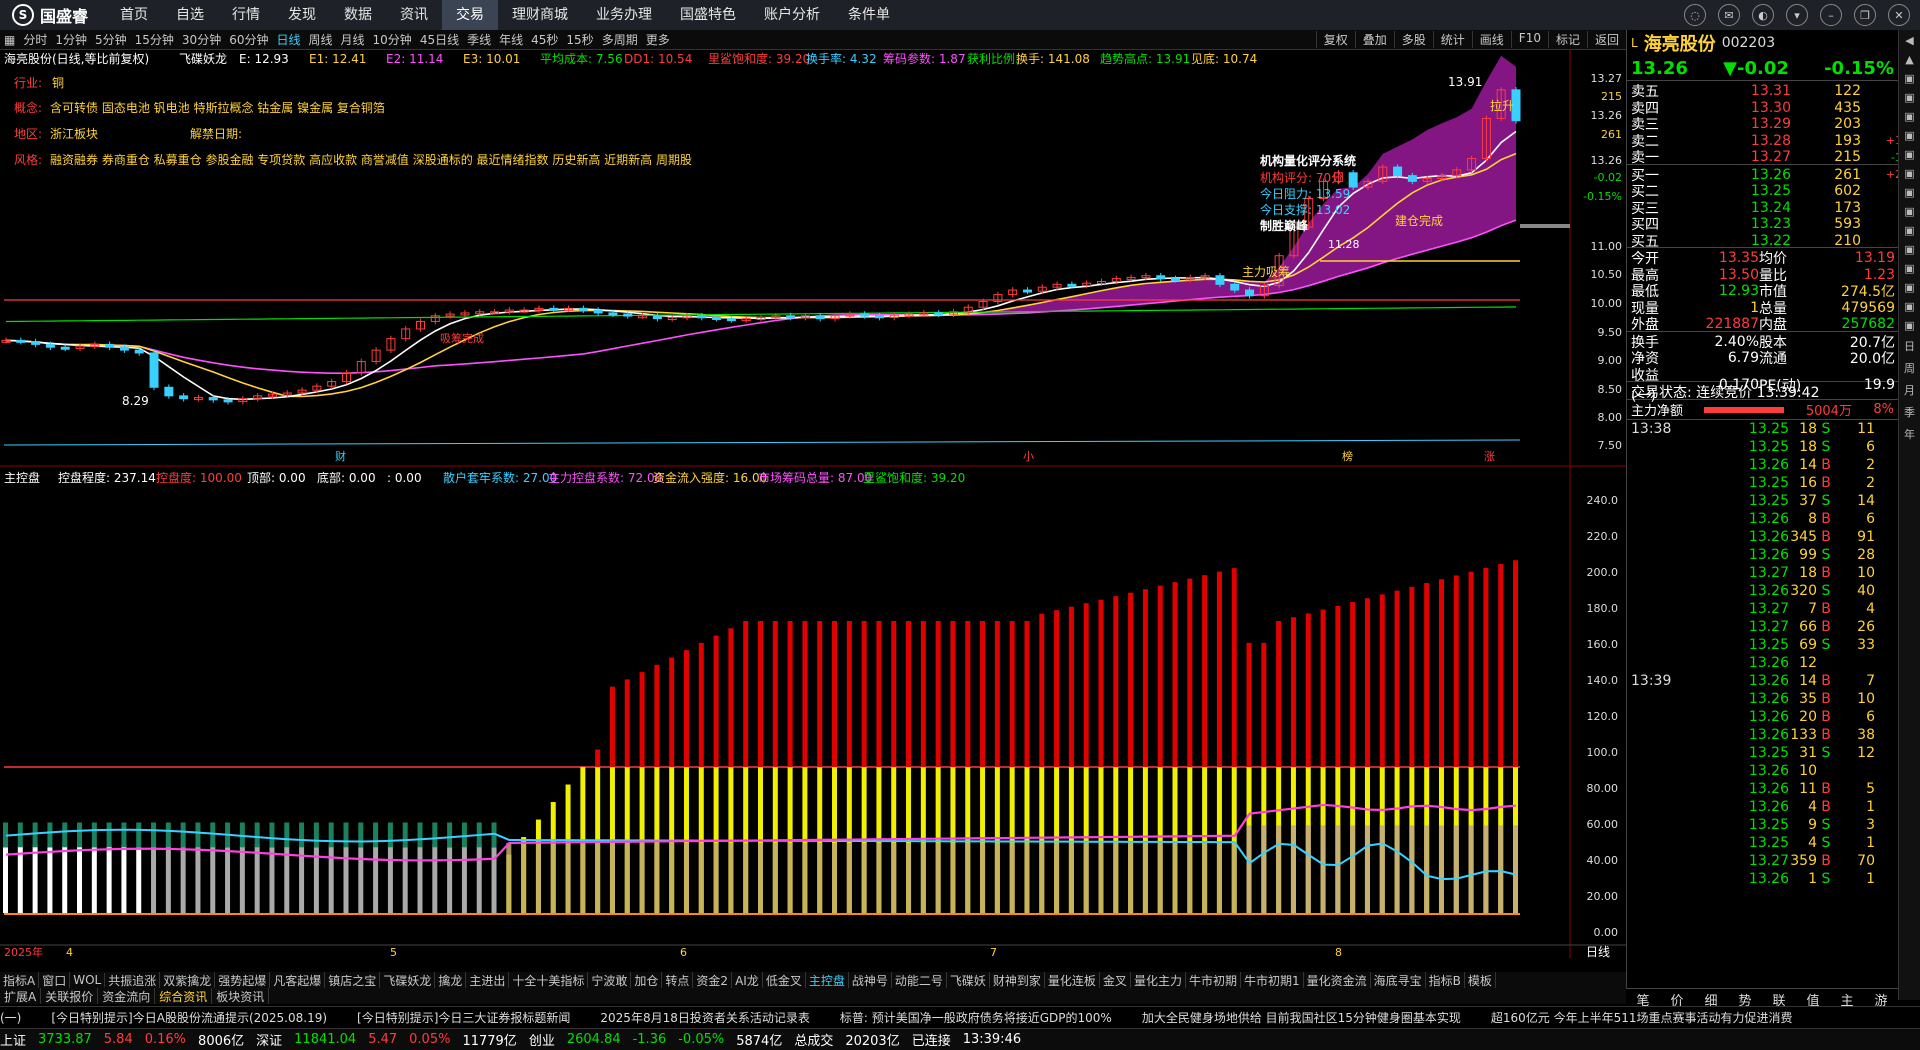  I want to click on period-年线: 年线, so click(511, 39).